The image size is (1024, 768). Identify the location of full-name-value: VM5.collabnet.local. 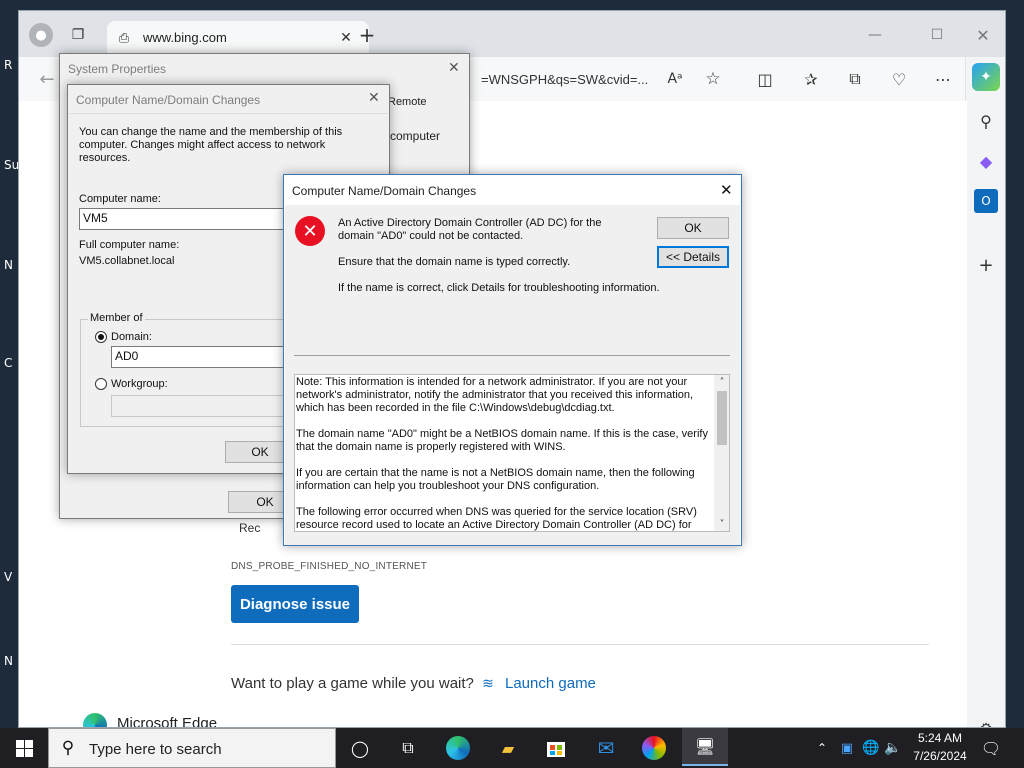
(127, 261).